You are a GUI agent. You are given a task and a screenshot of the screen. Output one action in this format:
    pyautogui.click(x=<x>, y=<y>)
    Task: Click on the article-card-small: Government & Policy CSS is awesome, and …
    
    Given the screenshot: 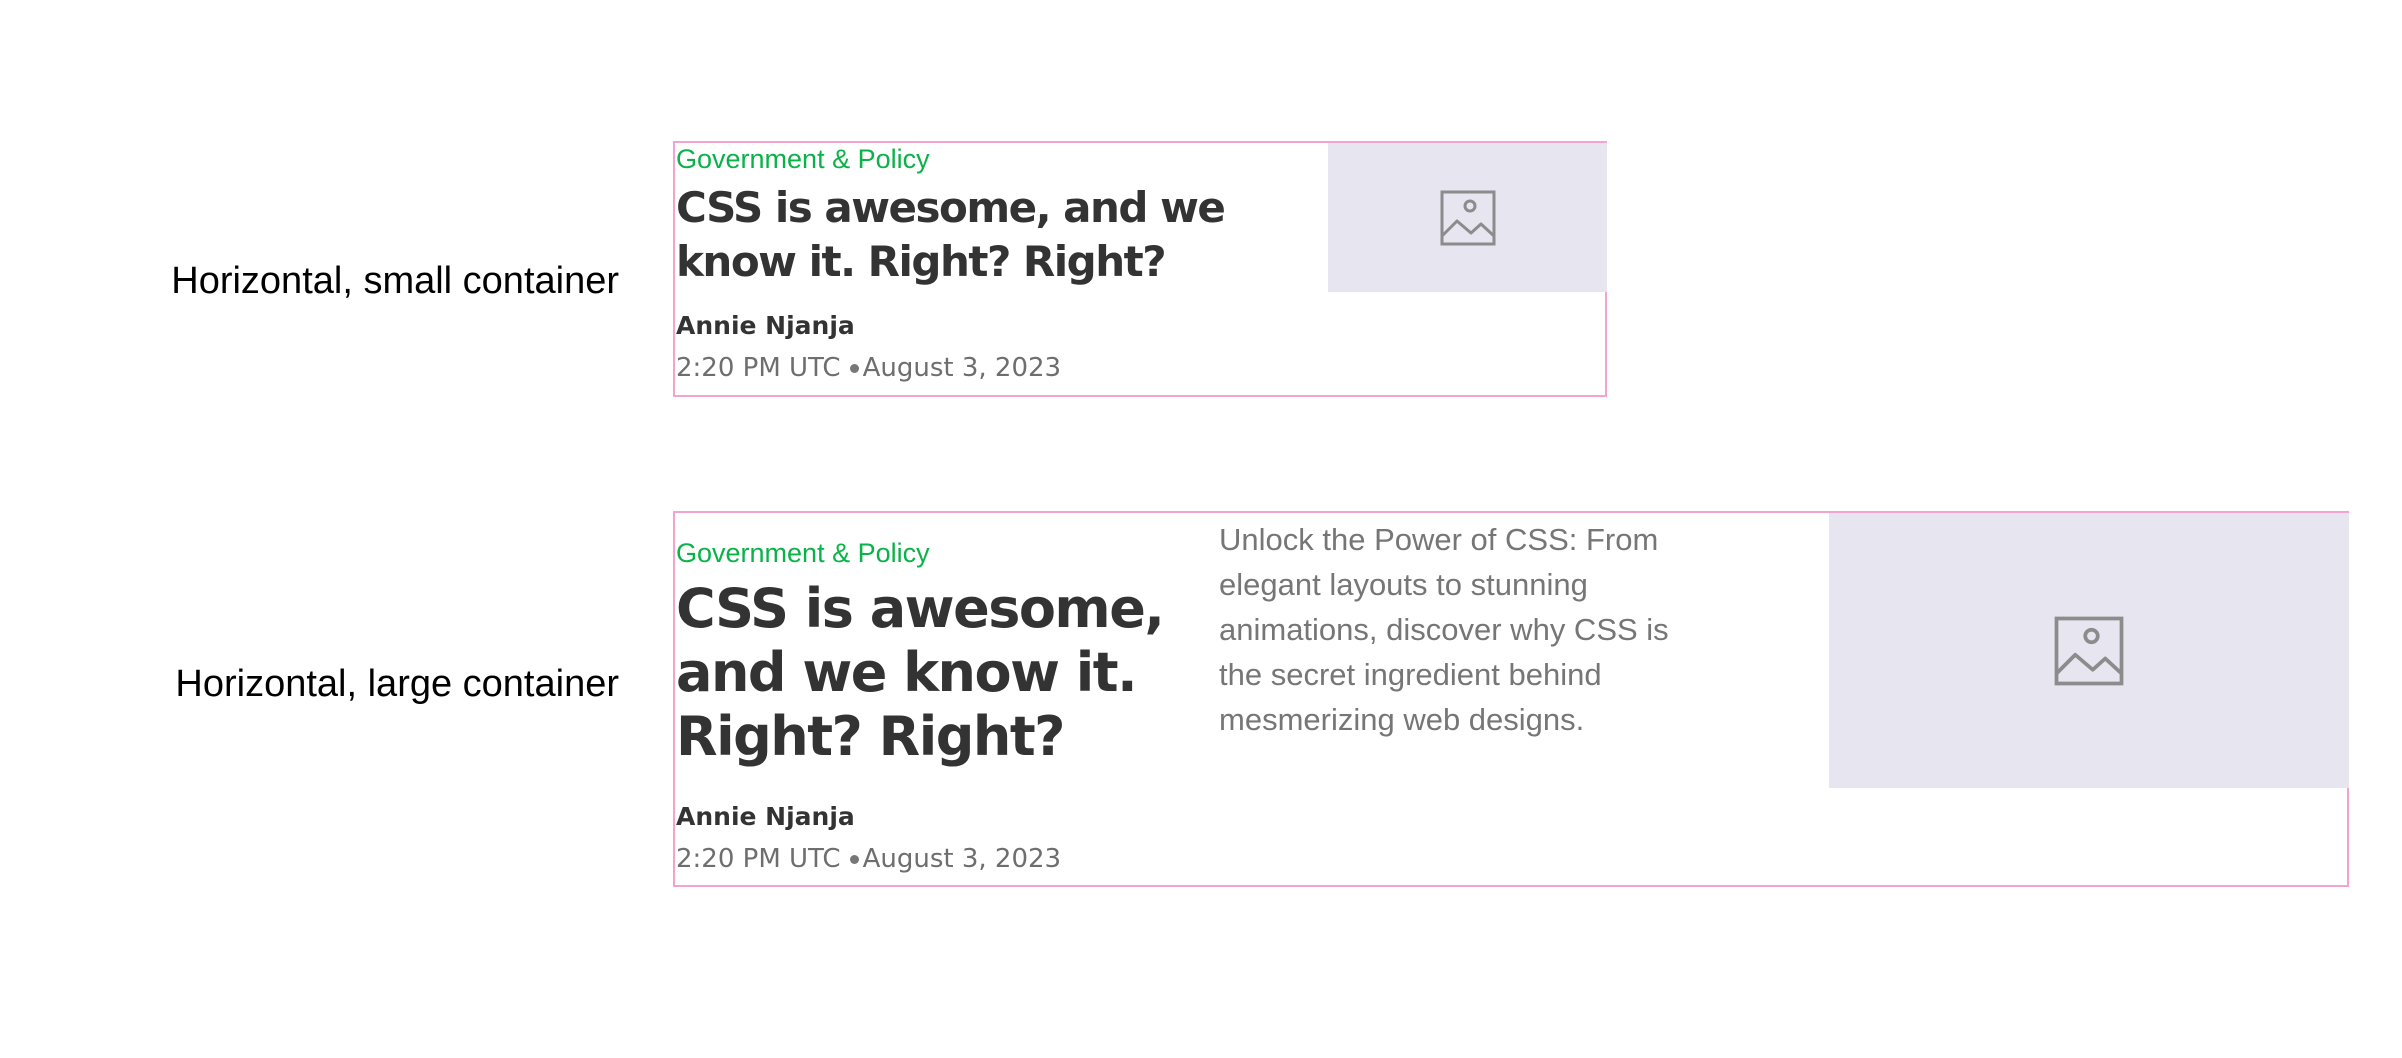 What is the action you would take?
    pyautogui.click(x=1140, y=269)
    